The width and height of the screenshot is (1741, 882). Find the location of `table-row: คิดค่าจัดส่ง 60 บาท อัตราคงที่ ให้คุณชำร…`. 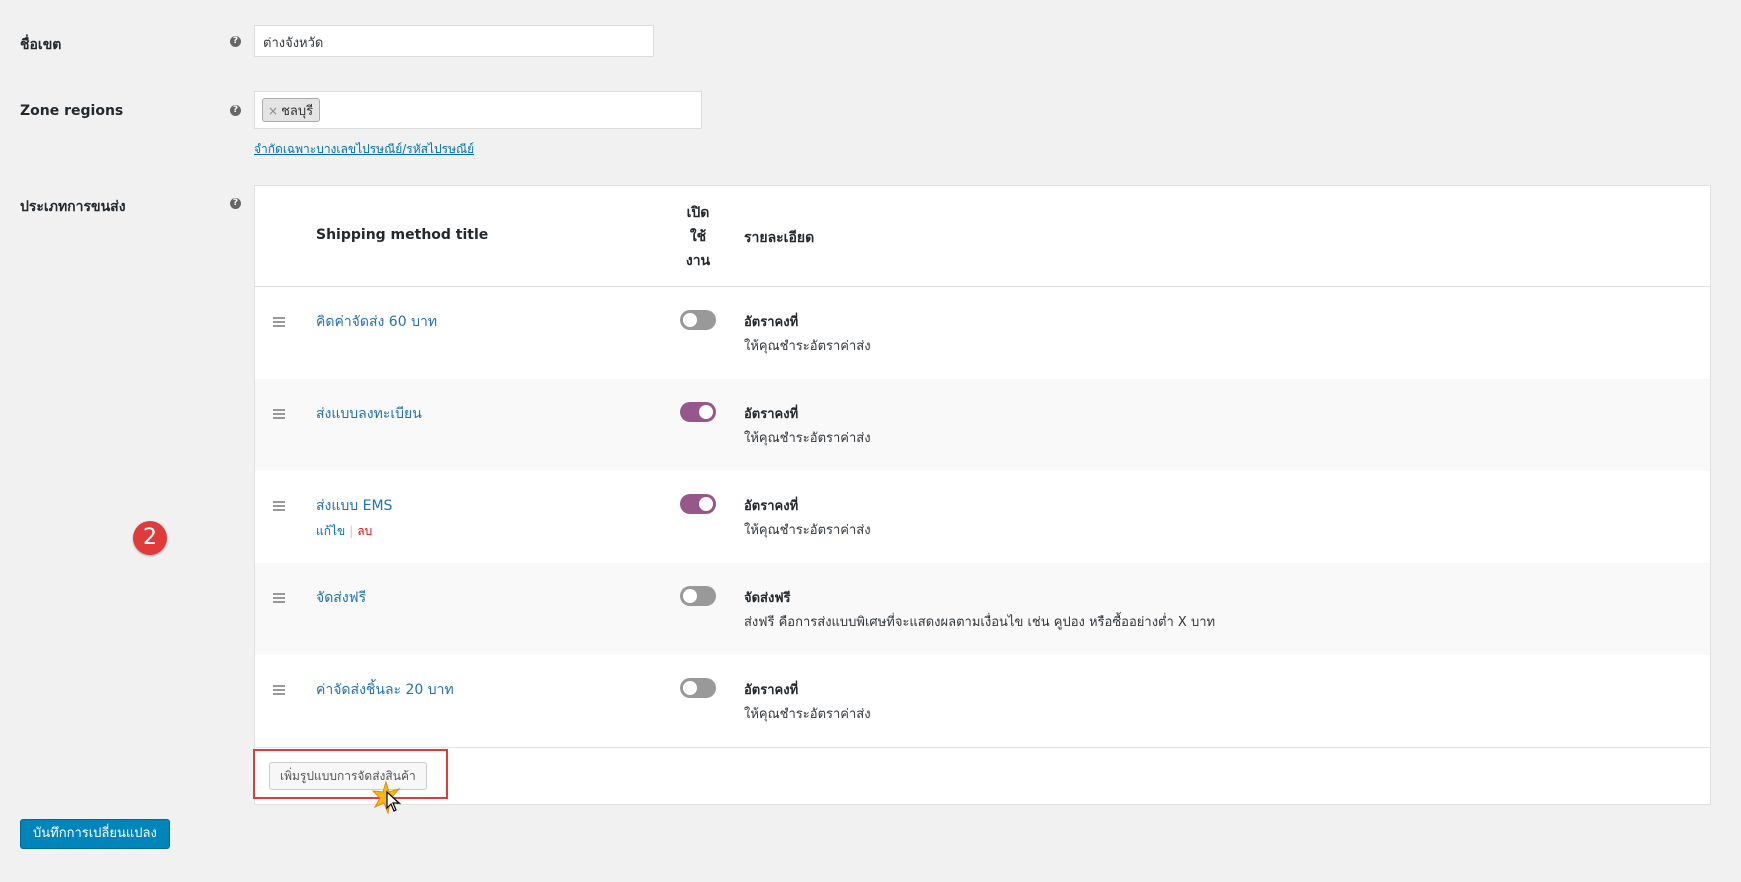

table-row: คิดค่าจัดส่ง 60 บาท อัตราคงที่ ให้คุณชำร… is located at coordinates (982, 333).